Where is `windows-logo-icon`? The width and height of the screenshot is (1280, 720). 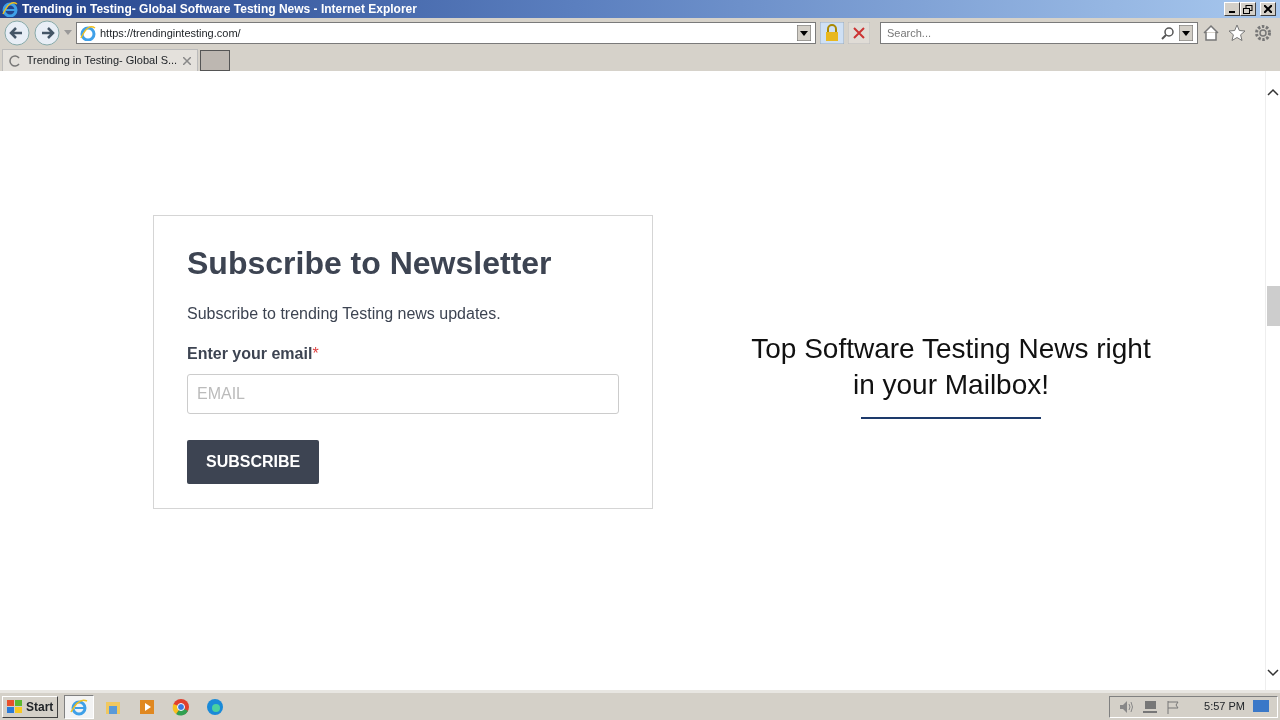
windows-logo-icon is located at coordinates (15, 706).